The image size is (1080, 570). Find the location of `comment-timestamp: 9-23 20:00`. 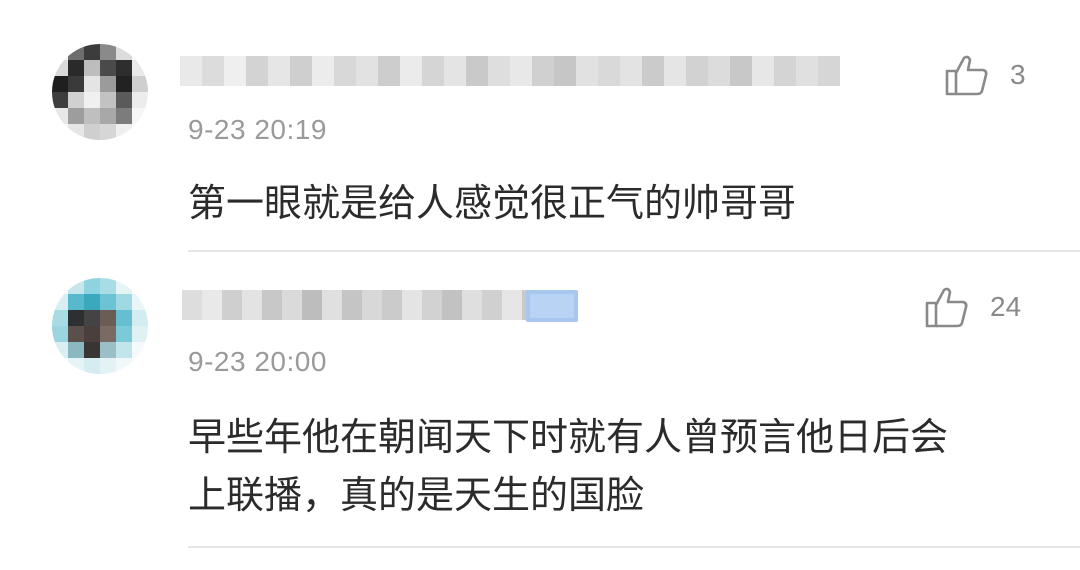

comment-timestamp: 9-23 20:00 is located at coordinates (257, 361).